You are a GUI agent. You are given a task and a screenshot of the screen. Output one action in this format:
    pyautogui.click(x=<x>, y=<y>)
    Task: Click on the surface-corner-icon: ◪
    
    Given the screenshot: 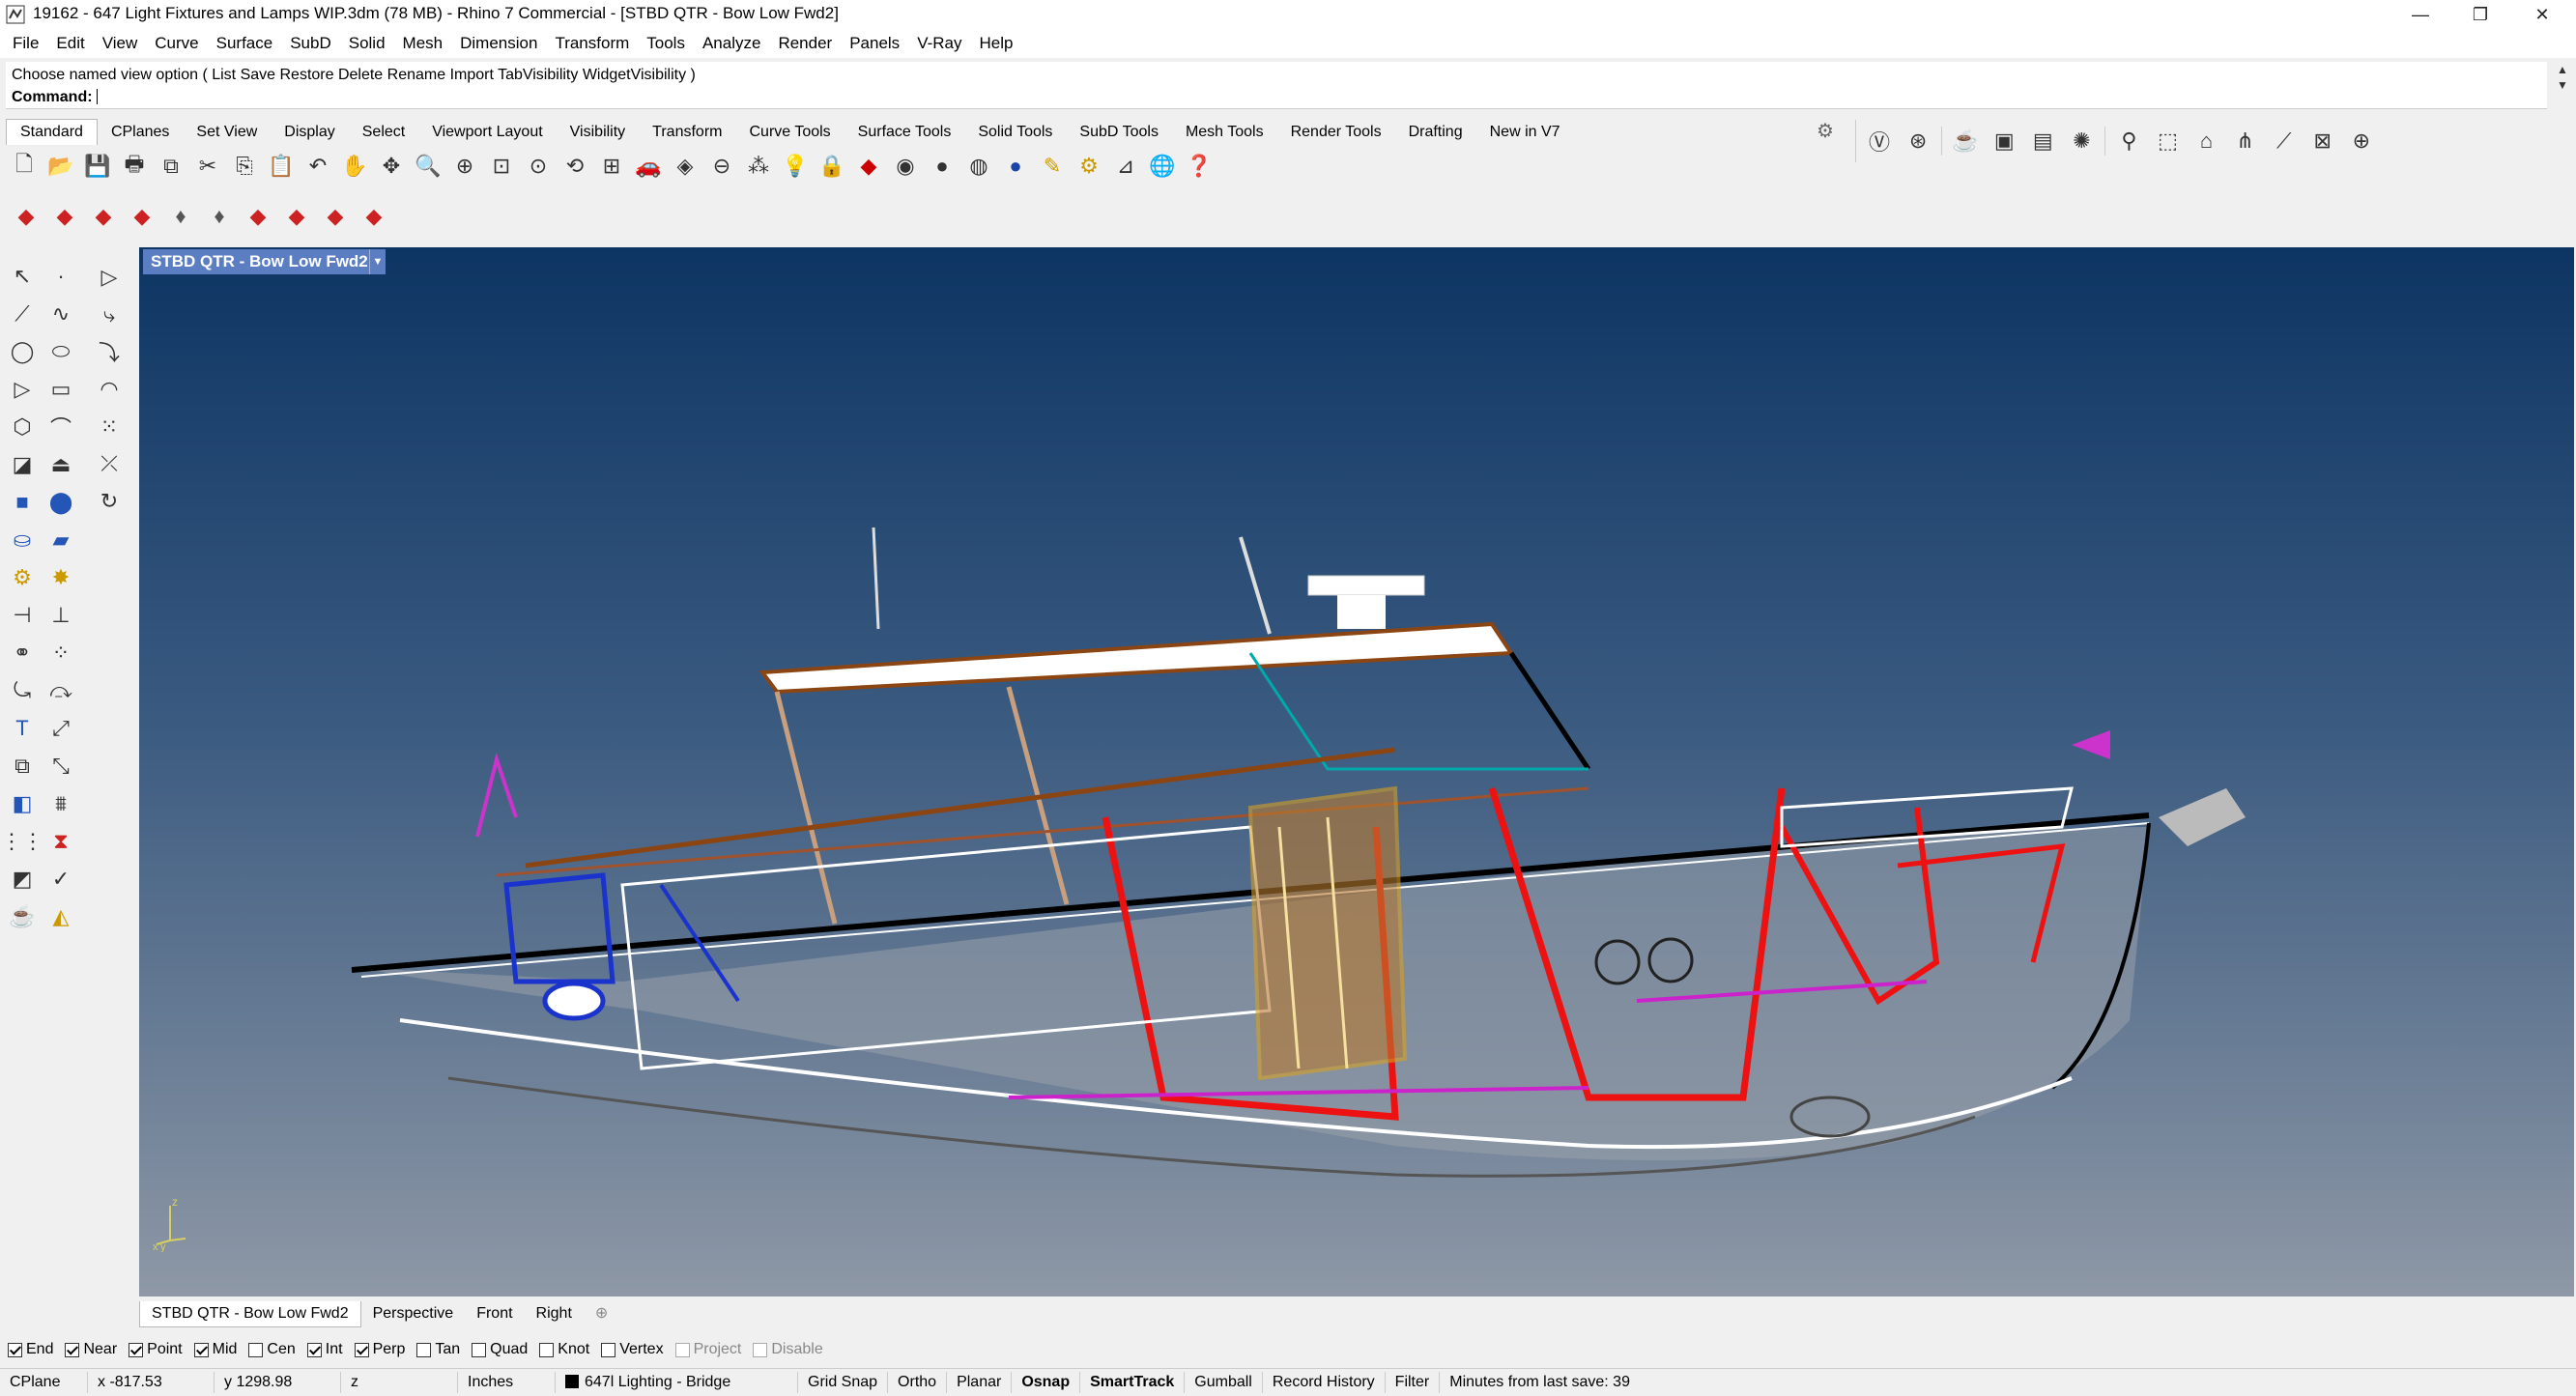 What is the action you would take?
    pyautogui.click(x=23, y=465)
    